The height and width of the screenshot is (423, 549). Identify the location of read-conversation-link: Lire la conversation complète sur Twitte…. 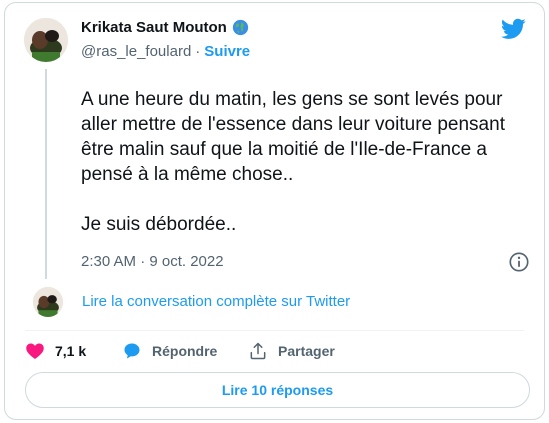
(216, 301).